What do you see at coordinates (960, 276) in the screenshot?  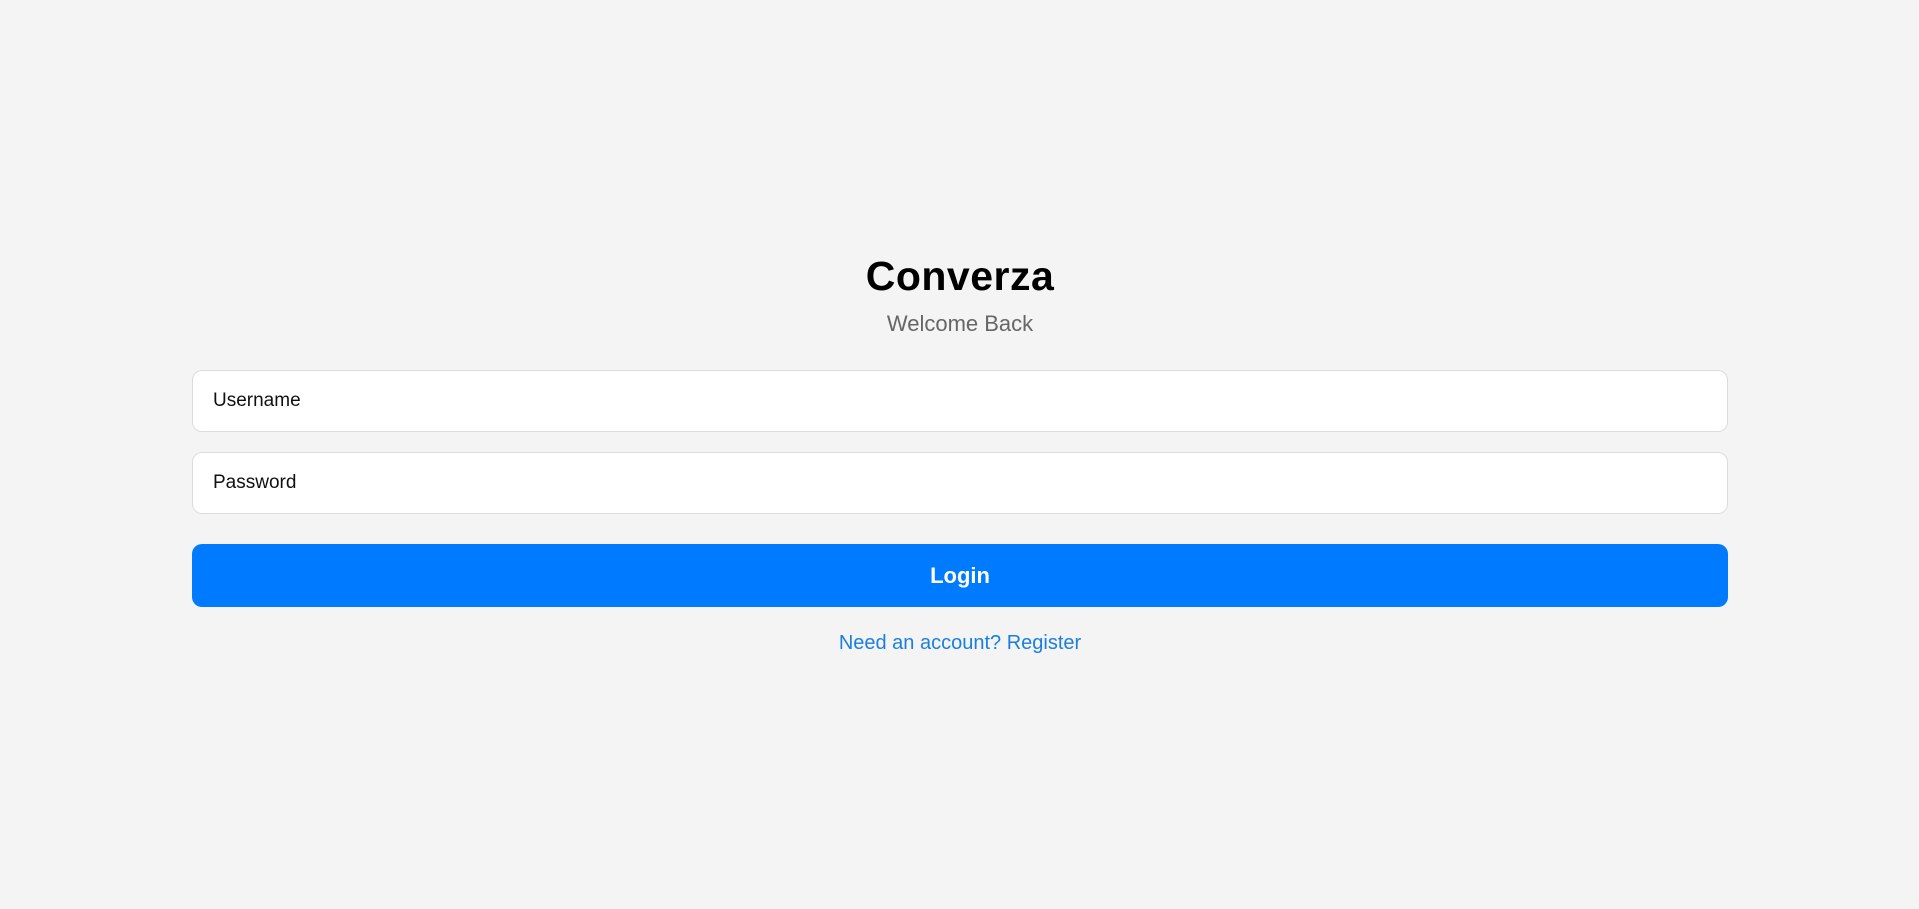 I see `app-title: Converza` at bounding box center [960, 276].